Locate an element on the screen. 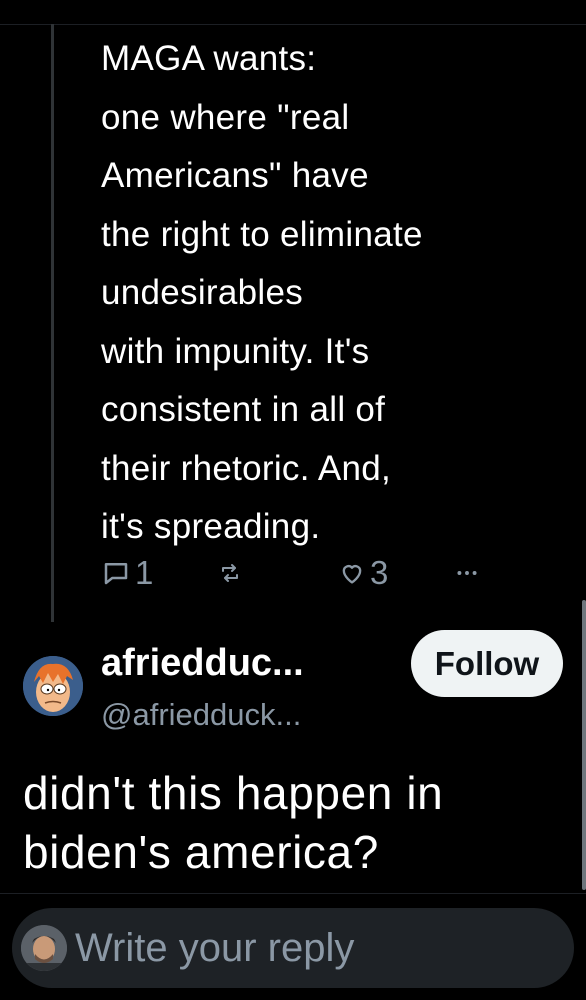 The height and width of the screenshot is (1000, 586). reply-placeholder: Write your reply is located at coordinates (215, 947).